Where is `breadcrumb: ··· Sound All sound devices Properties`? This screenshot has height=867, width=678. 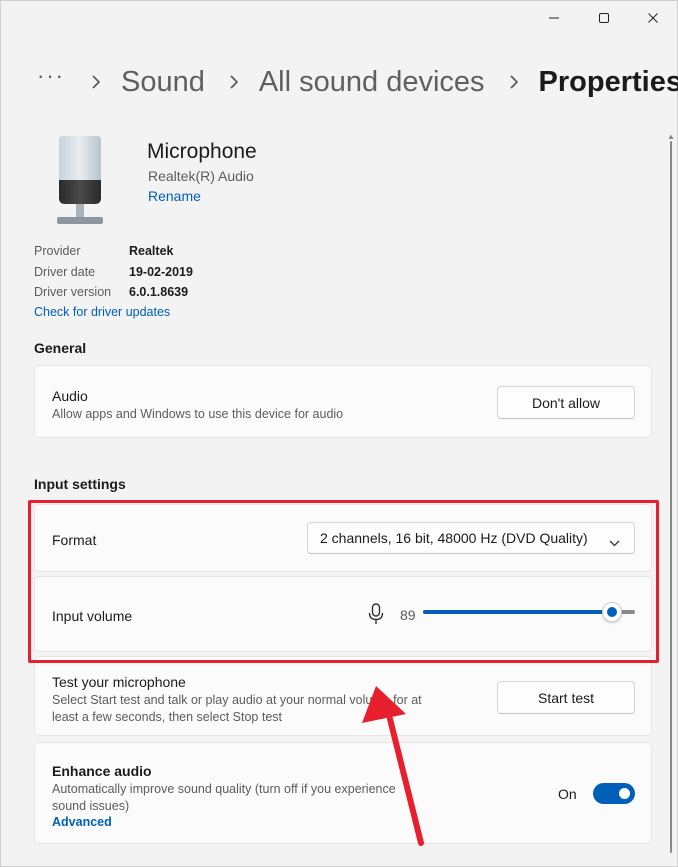
breadcrumb: ··· Sound All sound devices Properties is located at coordinates (357, 82).